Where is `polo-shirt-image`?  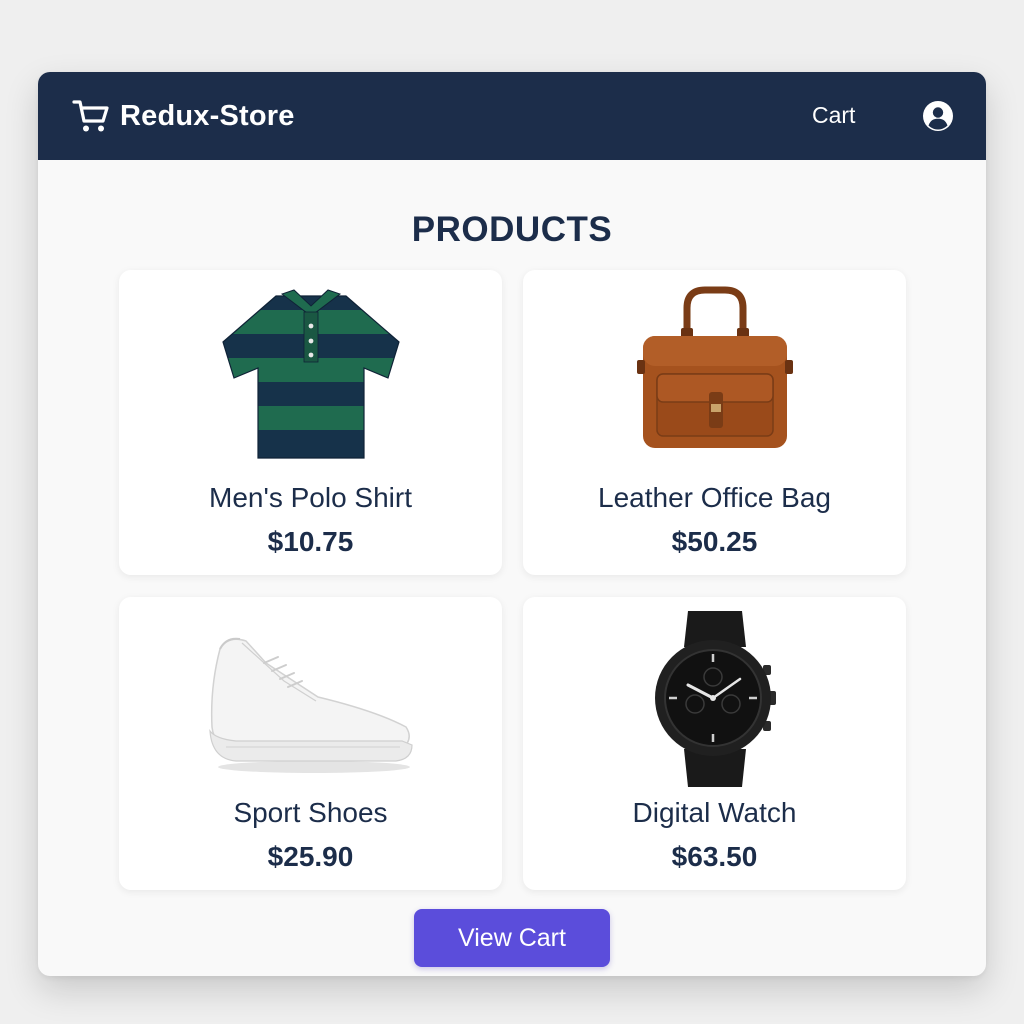 polo-shirt-image is located at coordinates (310, 374).